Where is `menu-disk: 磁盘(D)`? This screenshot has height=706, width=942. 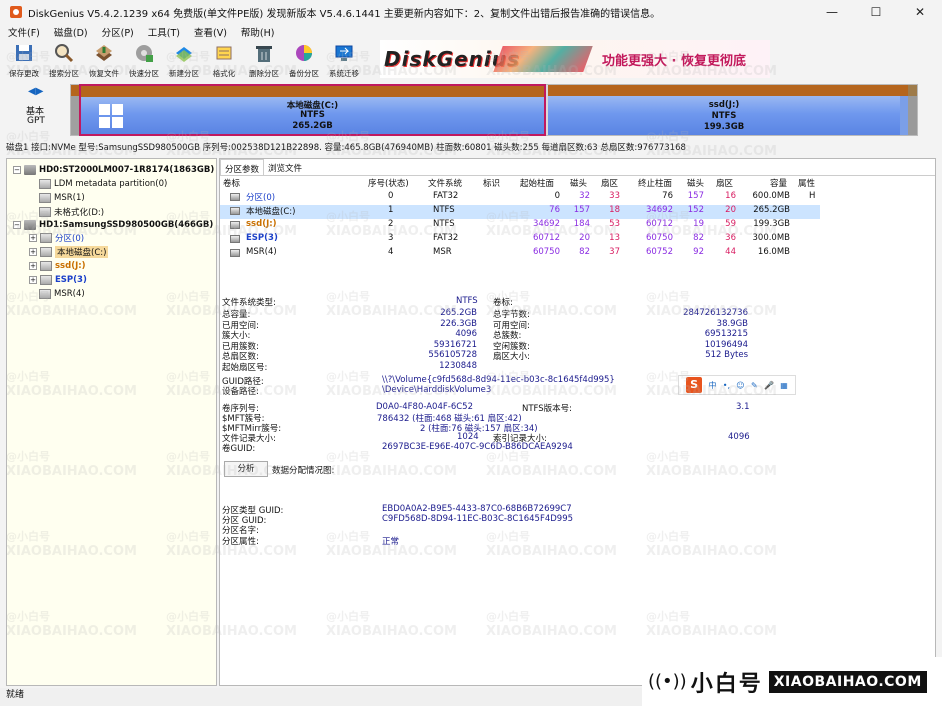
menu-disk: 磁盘(D) is located at coordinates (71, 32).